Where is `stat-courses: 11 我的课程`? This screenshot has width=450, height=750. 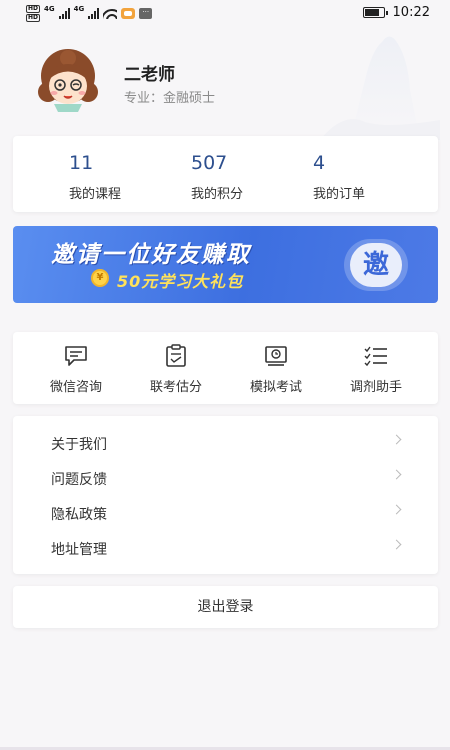 stat-courses: 11 我的课程 is located at coordinates (124, 177).